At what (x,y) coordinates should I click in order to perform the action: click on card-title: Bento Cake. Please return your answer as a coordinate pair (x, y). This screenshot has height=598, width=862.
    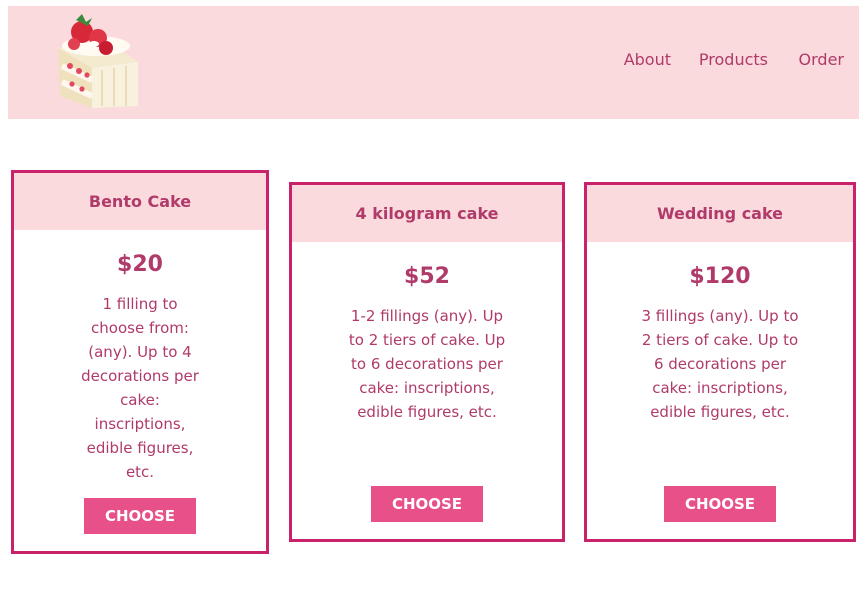
    Looking at the image, I should click on (140, 201).